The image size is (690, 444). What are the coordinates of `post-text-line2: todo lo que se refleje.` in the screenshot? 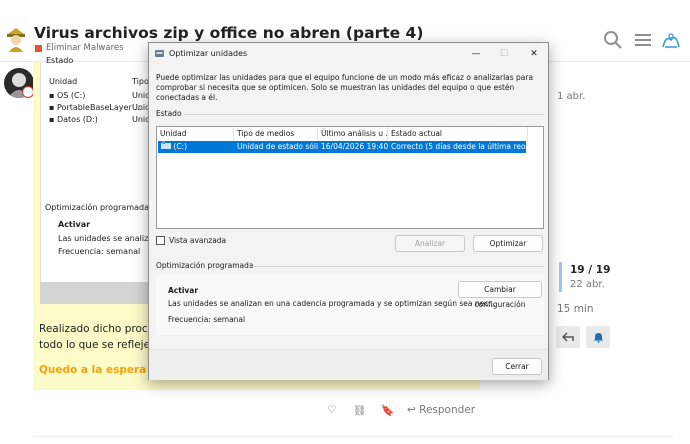 It's located at (96, 345).